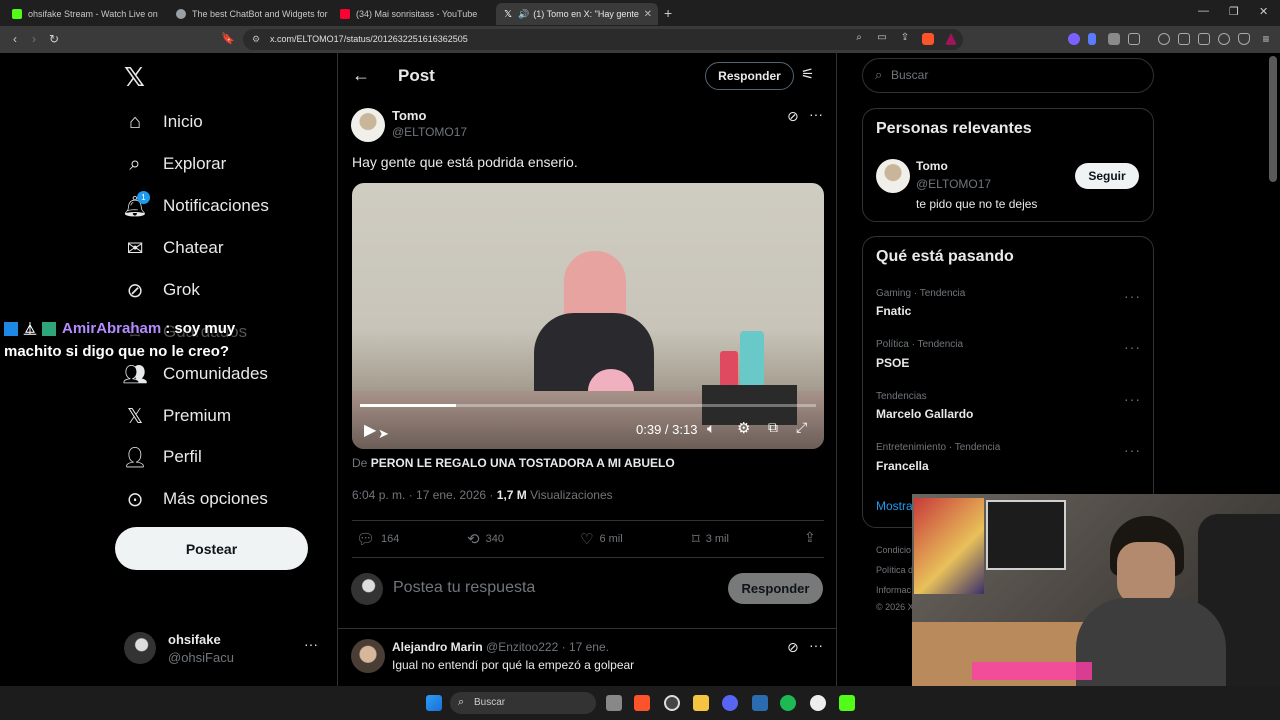  I want to click on kick-icon, so click(847, 703).